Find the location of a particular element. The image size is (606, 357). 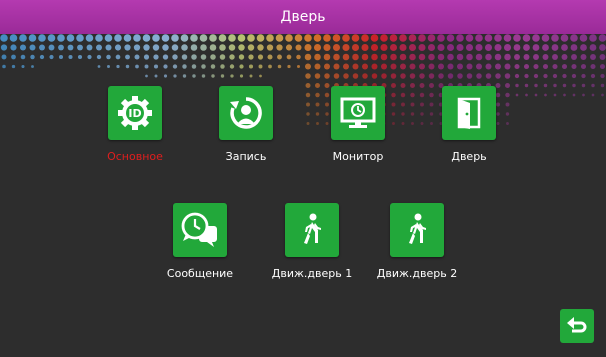

message-clock-icon is located at coordinates (199, 229).